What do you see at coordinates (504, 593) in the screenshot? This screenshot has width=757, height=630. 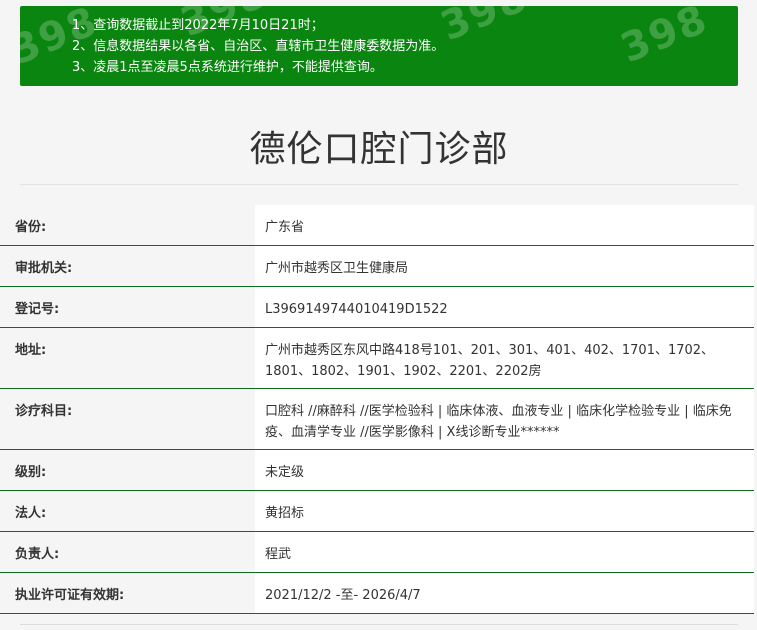 I see `row-value: 2021/12/2 -至- 2026/4/7` at bounding box center [504, 593].